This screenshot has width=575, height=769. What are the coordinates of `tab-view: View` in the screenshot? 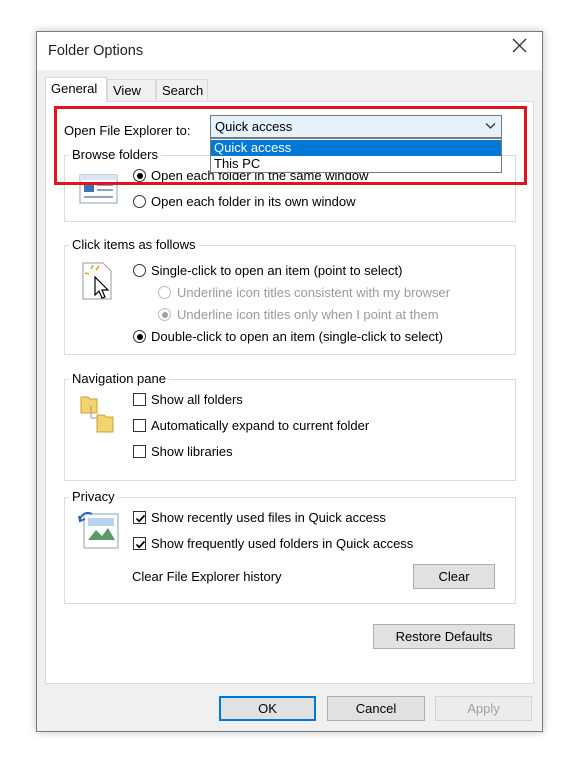 It's located at (131, 89).